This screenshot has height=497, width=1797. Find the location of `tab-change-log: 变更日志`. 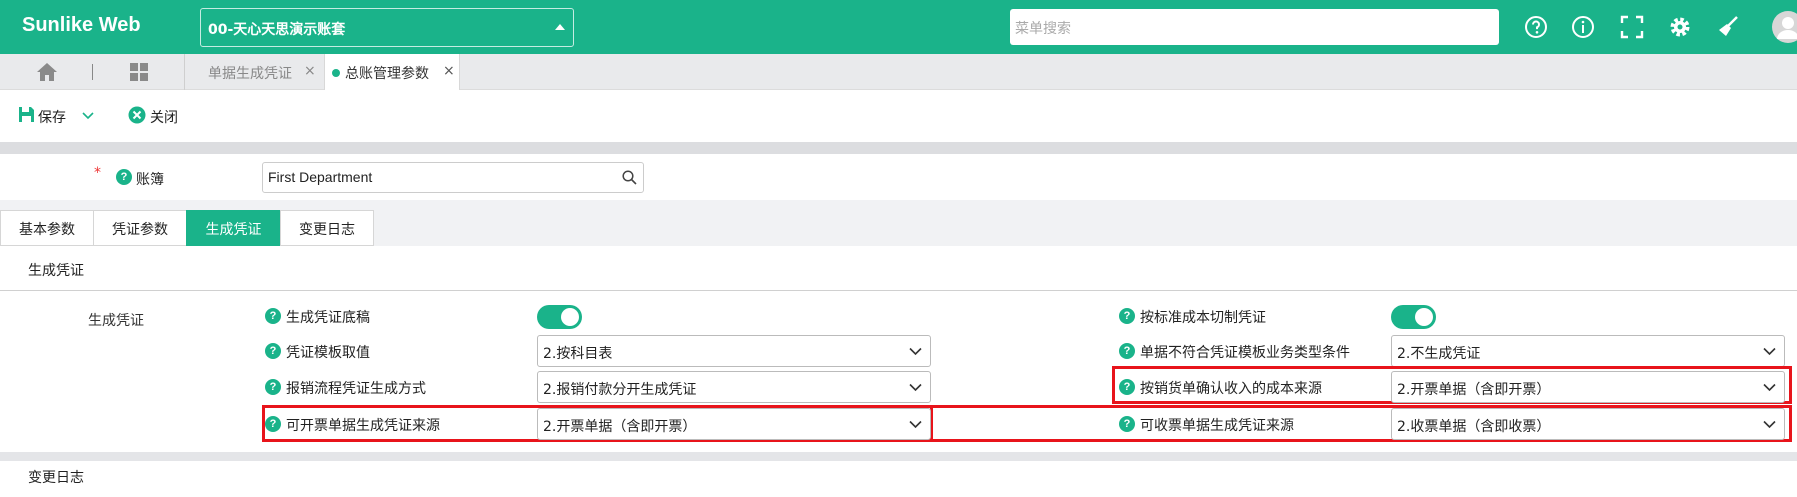

tab-change-log: 变更日志 is located at coordinates (327, 228).